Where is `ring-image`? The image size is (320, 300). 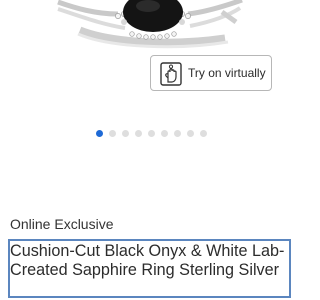
ring-image is located at coordinates (150, 24).